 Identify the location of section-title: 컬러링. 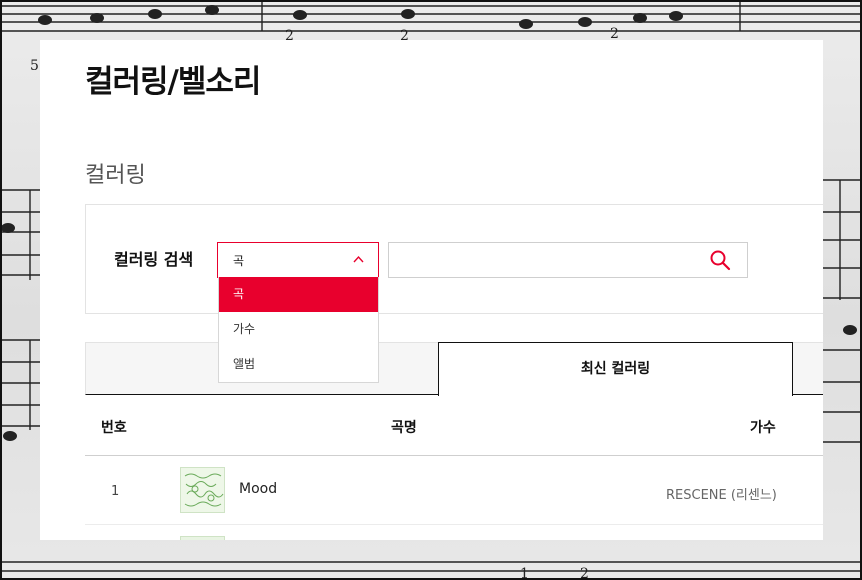
(115, 175).